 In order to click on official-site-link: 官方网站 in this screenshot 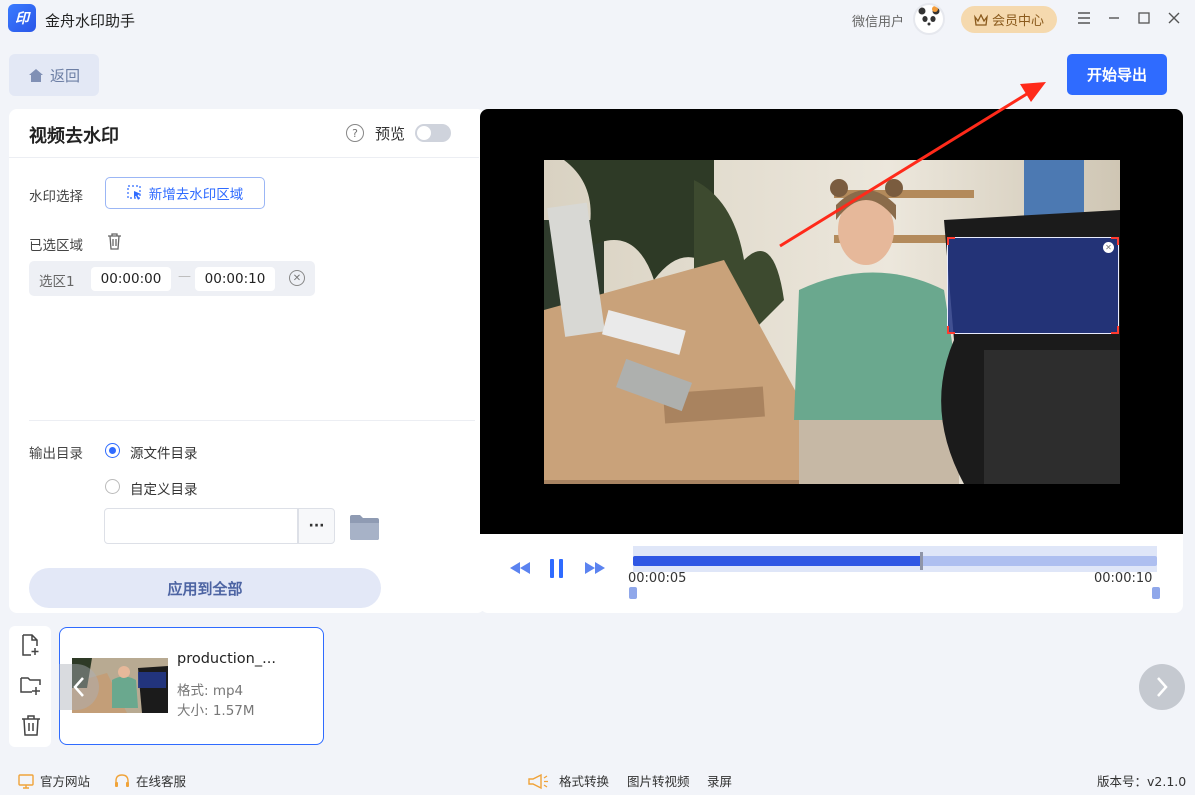, I will do `click(54, 780)`.